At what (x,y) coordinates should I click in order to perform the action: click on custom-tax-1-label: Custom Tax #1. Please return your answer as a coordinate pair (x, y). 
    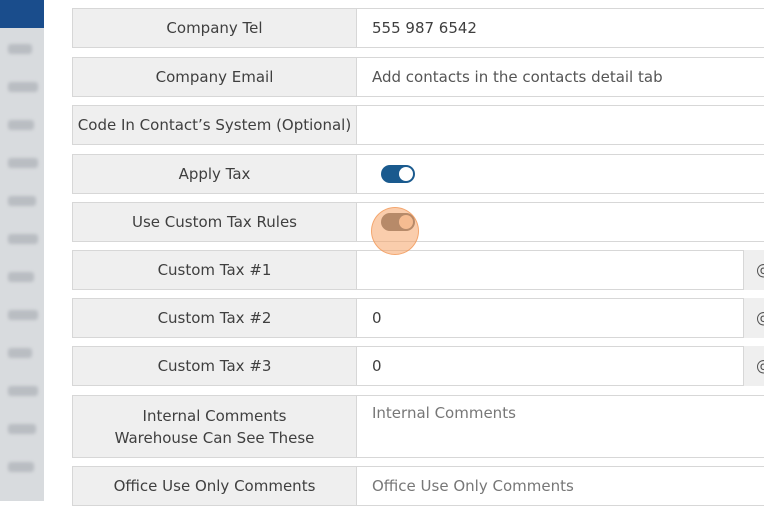
    Looking at the image, I should click on (214, 270).